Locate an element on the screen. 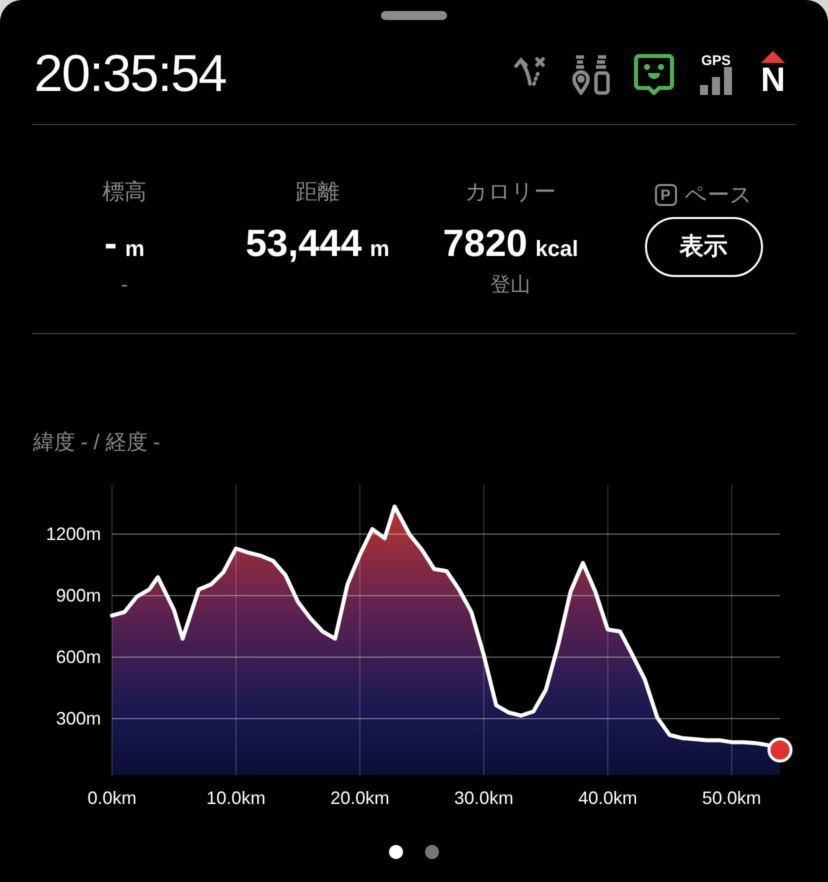 The height and width of the screenshot is (882, 828). axis-label: 50.0km is located at coordinates (732, 798).